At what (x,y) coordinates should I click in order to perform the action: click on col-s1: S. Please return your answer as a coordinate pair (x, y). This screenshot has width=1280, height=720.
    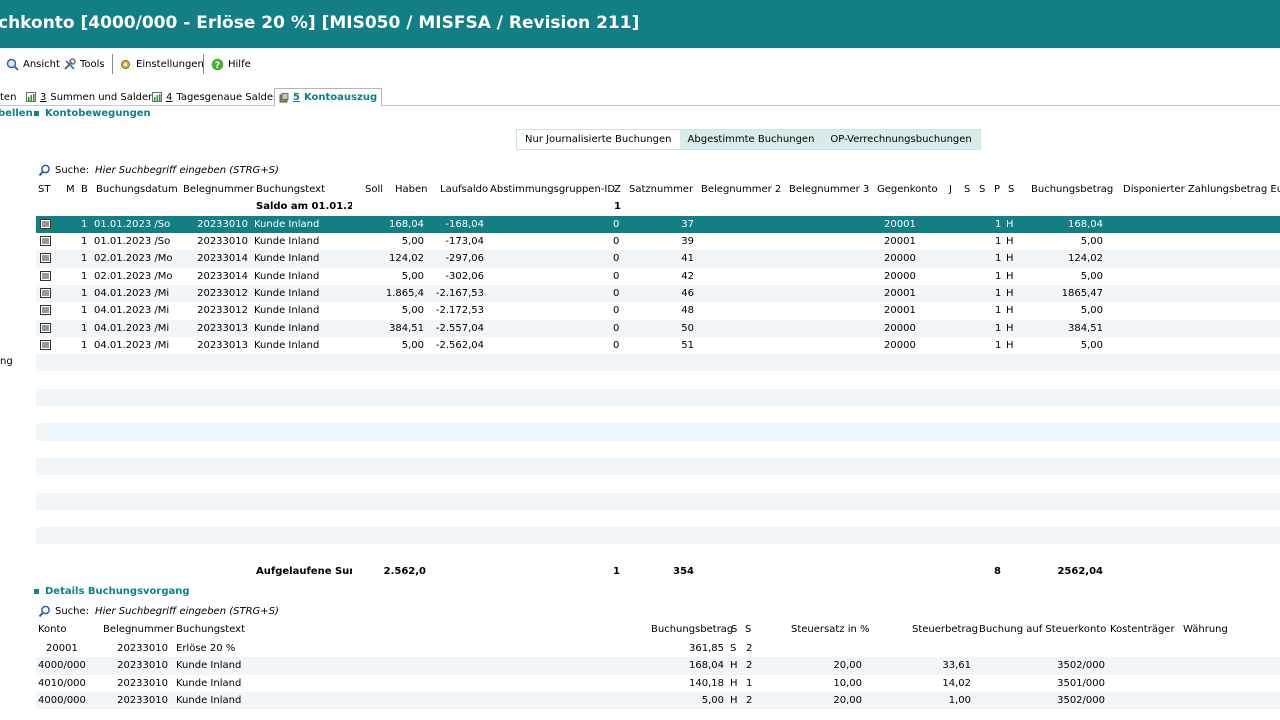
    Looking at the image, I should click on (967, 189).